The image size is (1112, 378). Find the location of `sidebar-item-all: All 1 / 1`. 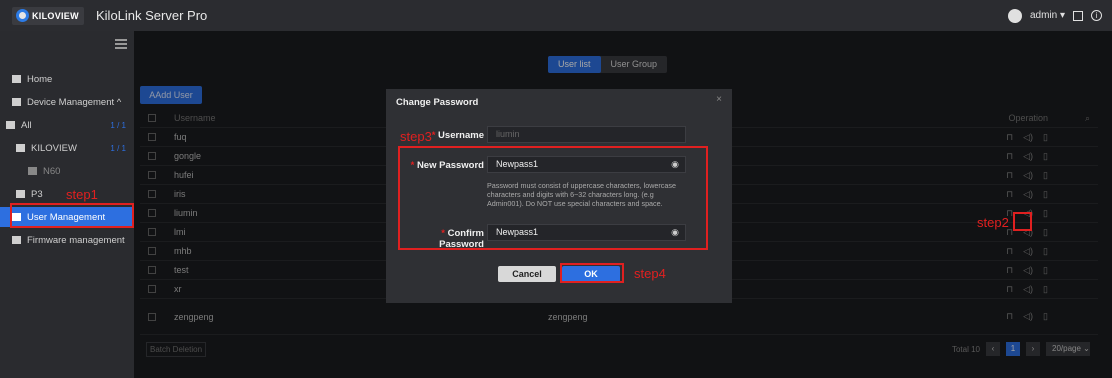

sidebar-item-all: All 1 / 1 is located at coordinates (67, 125).